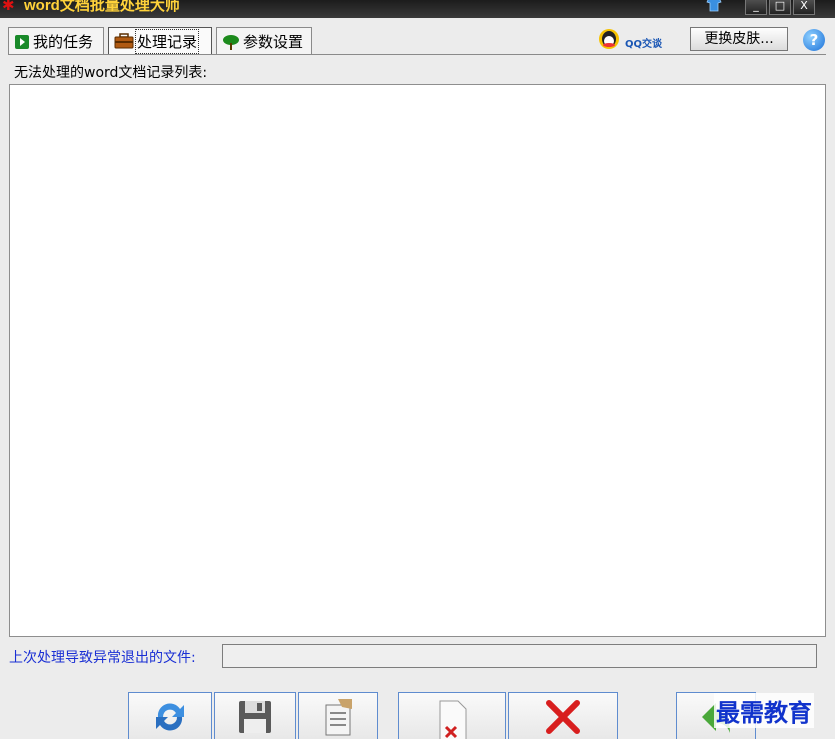  What do you see at coordinates (8, 7) in the screenshot?
I see `app-logo-icon: ✱` at bounding box center [8, 7].